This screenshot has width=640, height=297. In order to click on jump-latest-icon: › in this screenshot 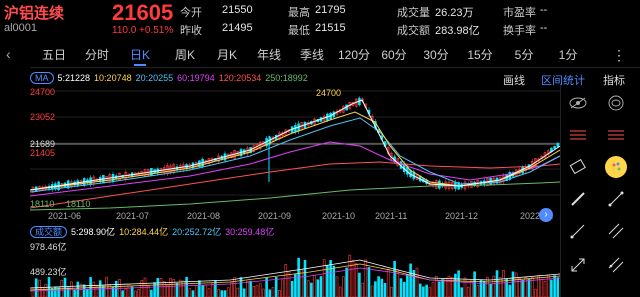, I will do `click(546, 215)`.